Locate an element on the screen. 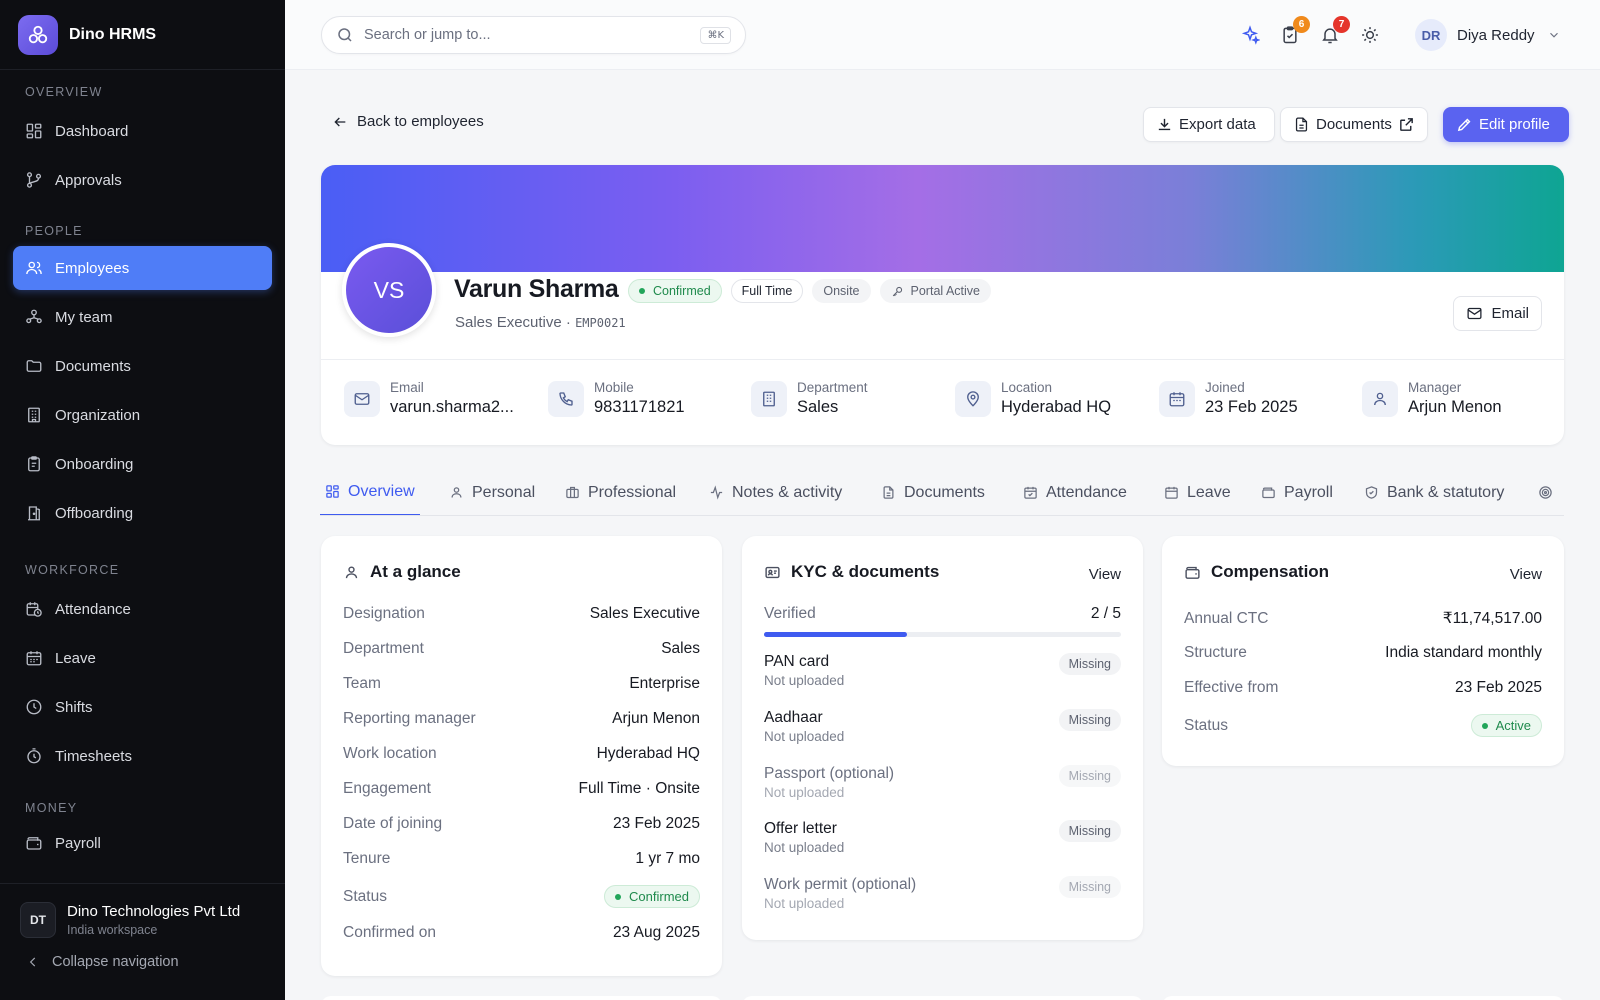 The width and height of the screenshot is (1600, 1000). brand: Dino HRMS is located at coordinates (142, 35).